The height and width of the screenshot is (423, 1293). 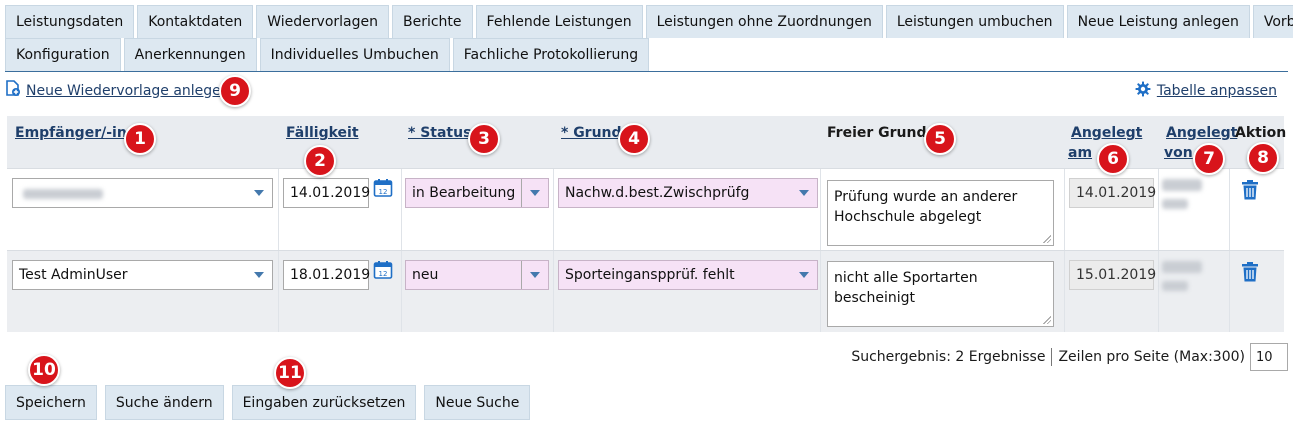 What do you see at coordinates (1106, 133) in the screenshot?
I see `col-created-on-line1: Angelegt` at bounding box center [1106, 133].